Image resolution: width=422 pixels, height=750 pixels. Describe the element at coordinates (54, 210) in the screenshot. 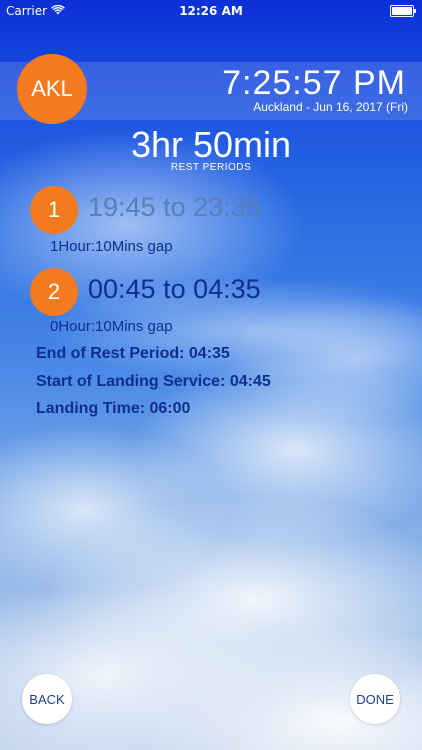

I see `period-1-badge: 1` at that location.